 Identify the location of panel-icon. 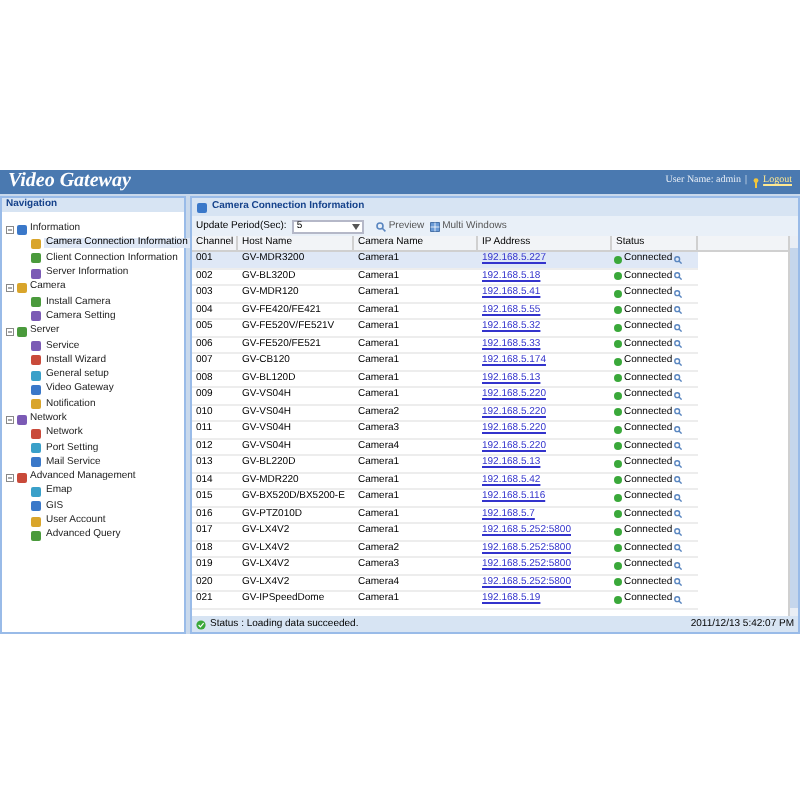
(202, 207).